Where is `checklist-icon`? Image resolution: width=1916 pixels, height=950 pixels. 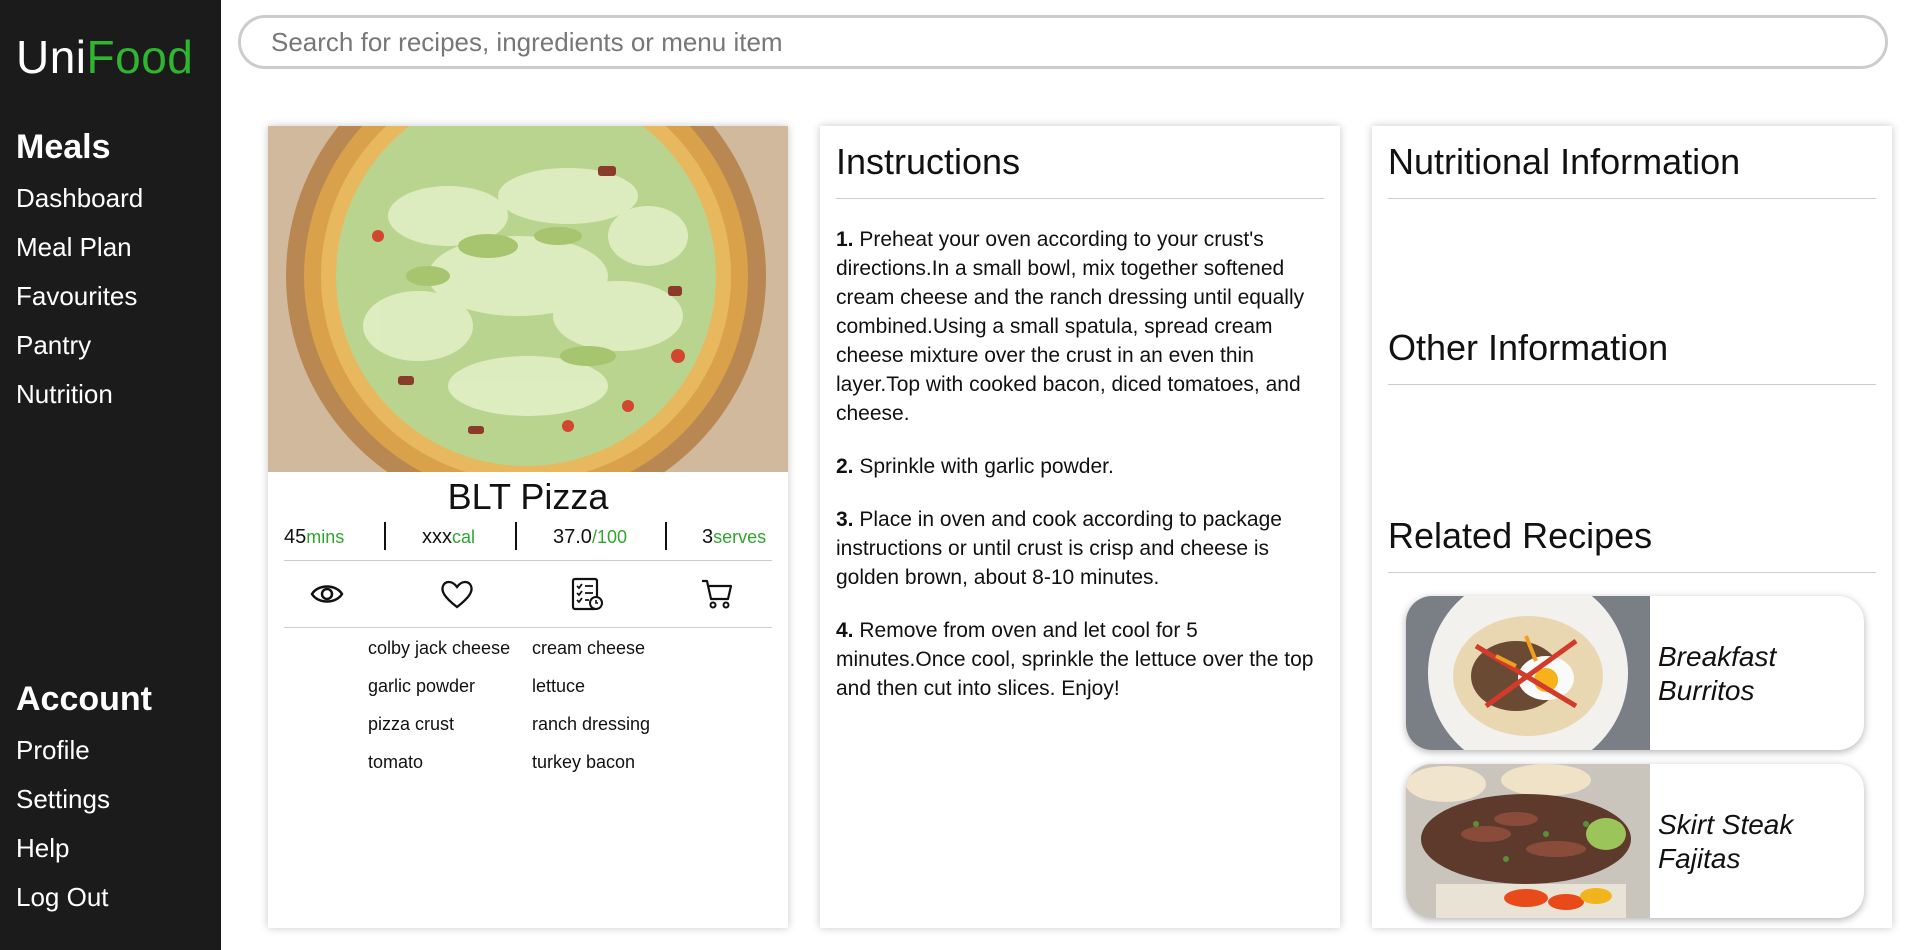
checklist-icon is located at coordinates (587, 596).